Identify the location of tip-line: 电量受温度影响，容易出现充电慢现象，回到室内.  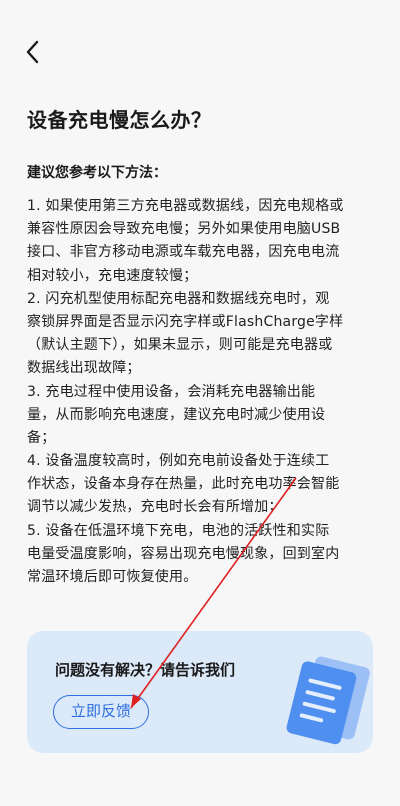
(183, 553).